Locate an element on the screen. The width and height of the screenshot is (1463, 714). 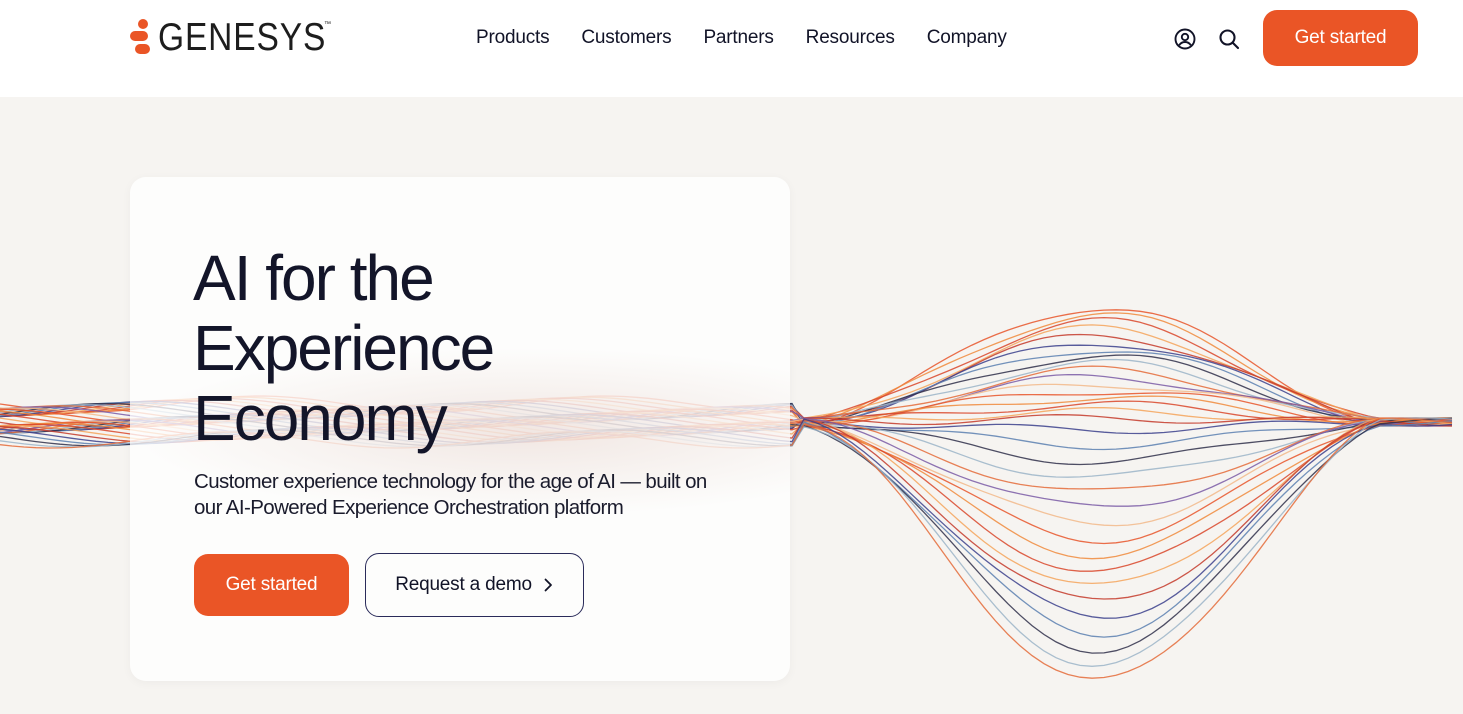
hero-headline: AI for the Experience Economy is located at coordinates (453, 348).